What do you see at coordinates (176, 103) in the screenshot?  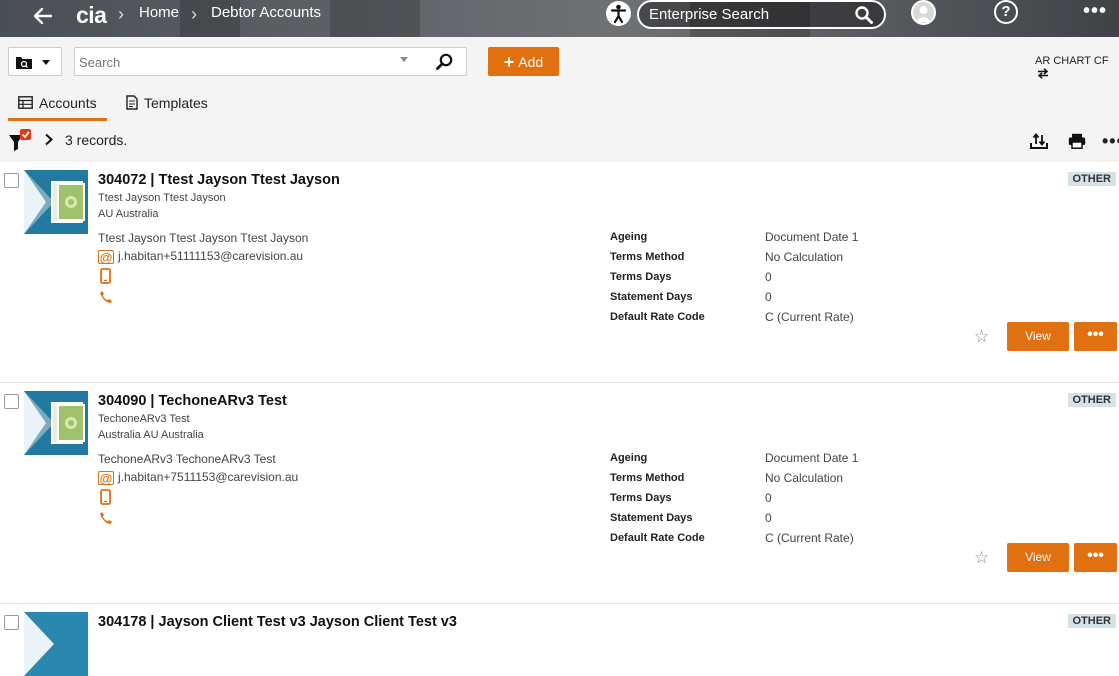 I see `tab-templates-label: Templates` at bounding box center [176, 103].